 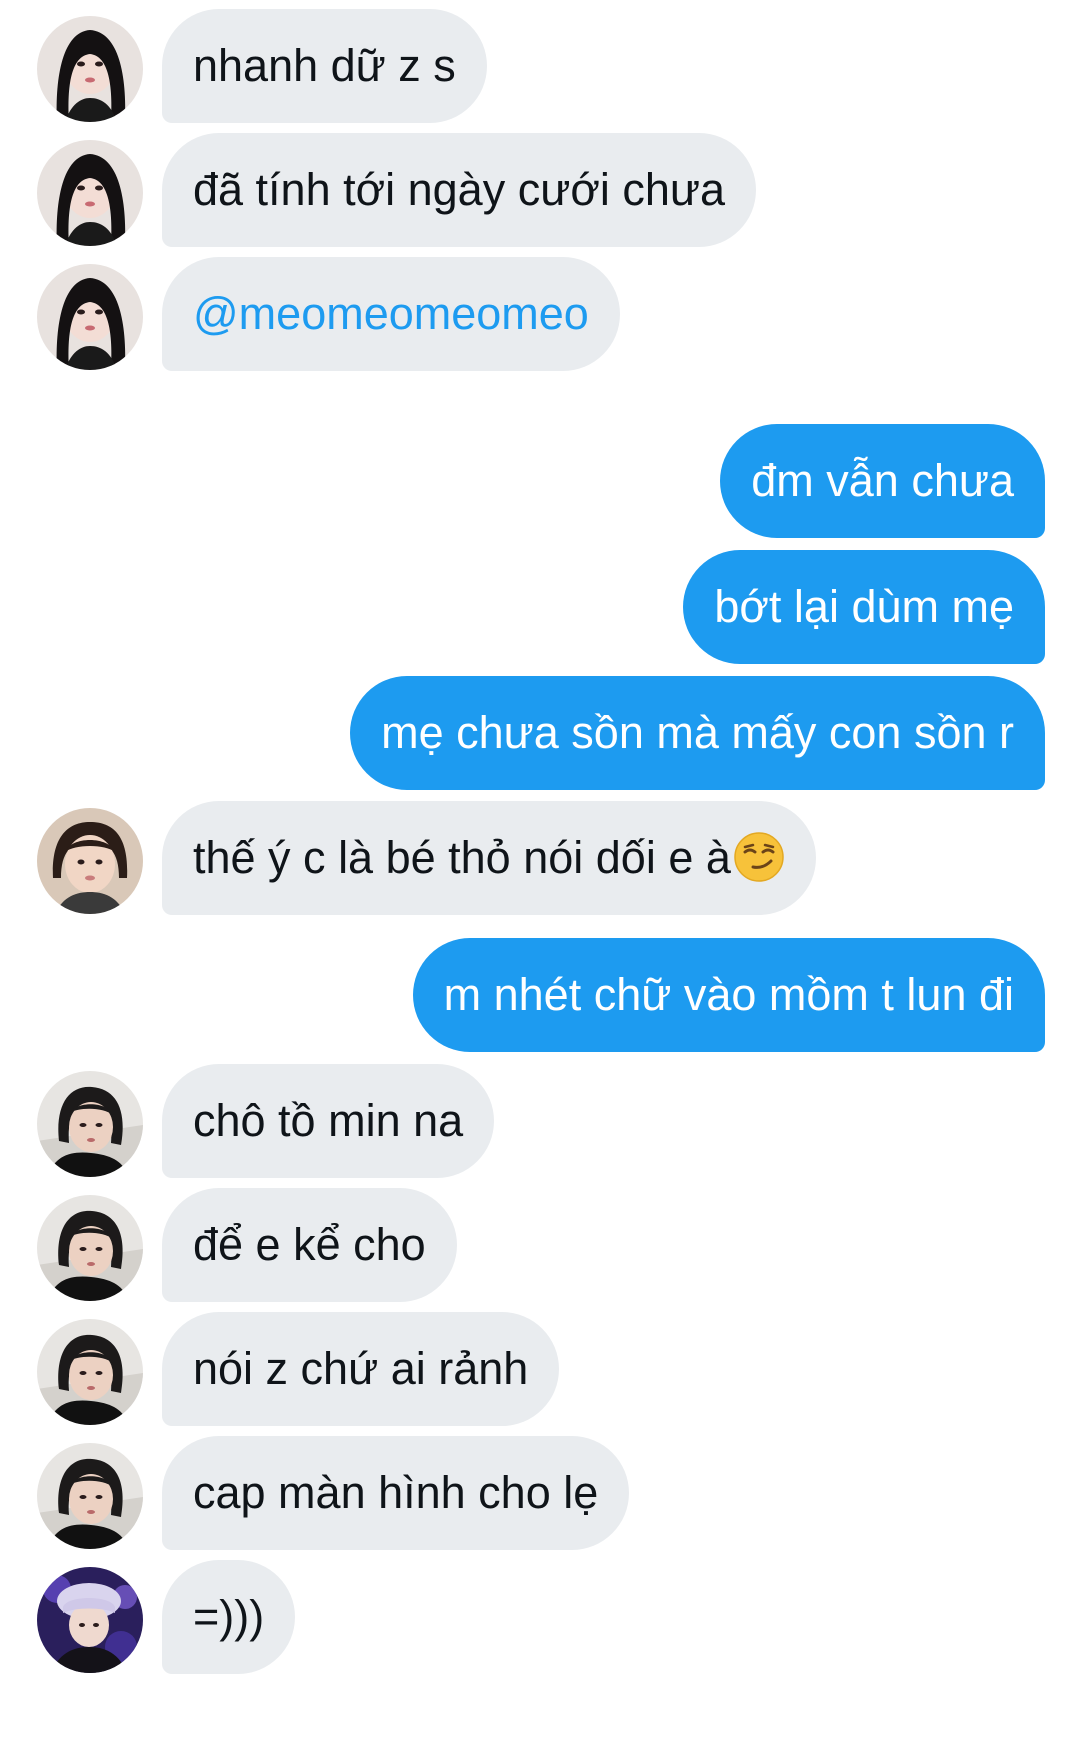 I want to click on message-bubble-outgoing: đm vẫn chưa, so click(x=882, y=481).